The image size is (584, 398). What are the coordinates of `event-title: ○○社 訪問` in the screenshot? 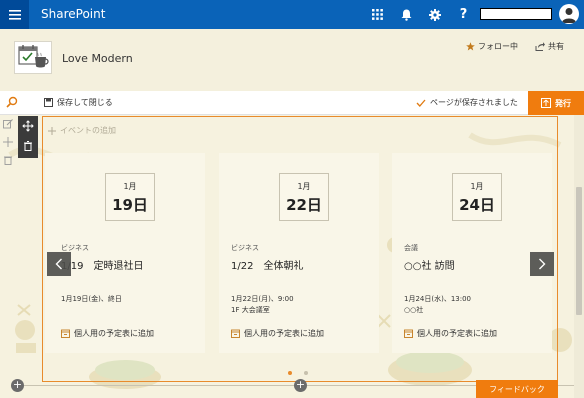 It's located at (429, 264).